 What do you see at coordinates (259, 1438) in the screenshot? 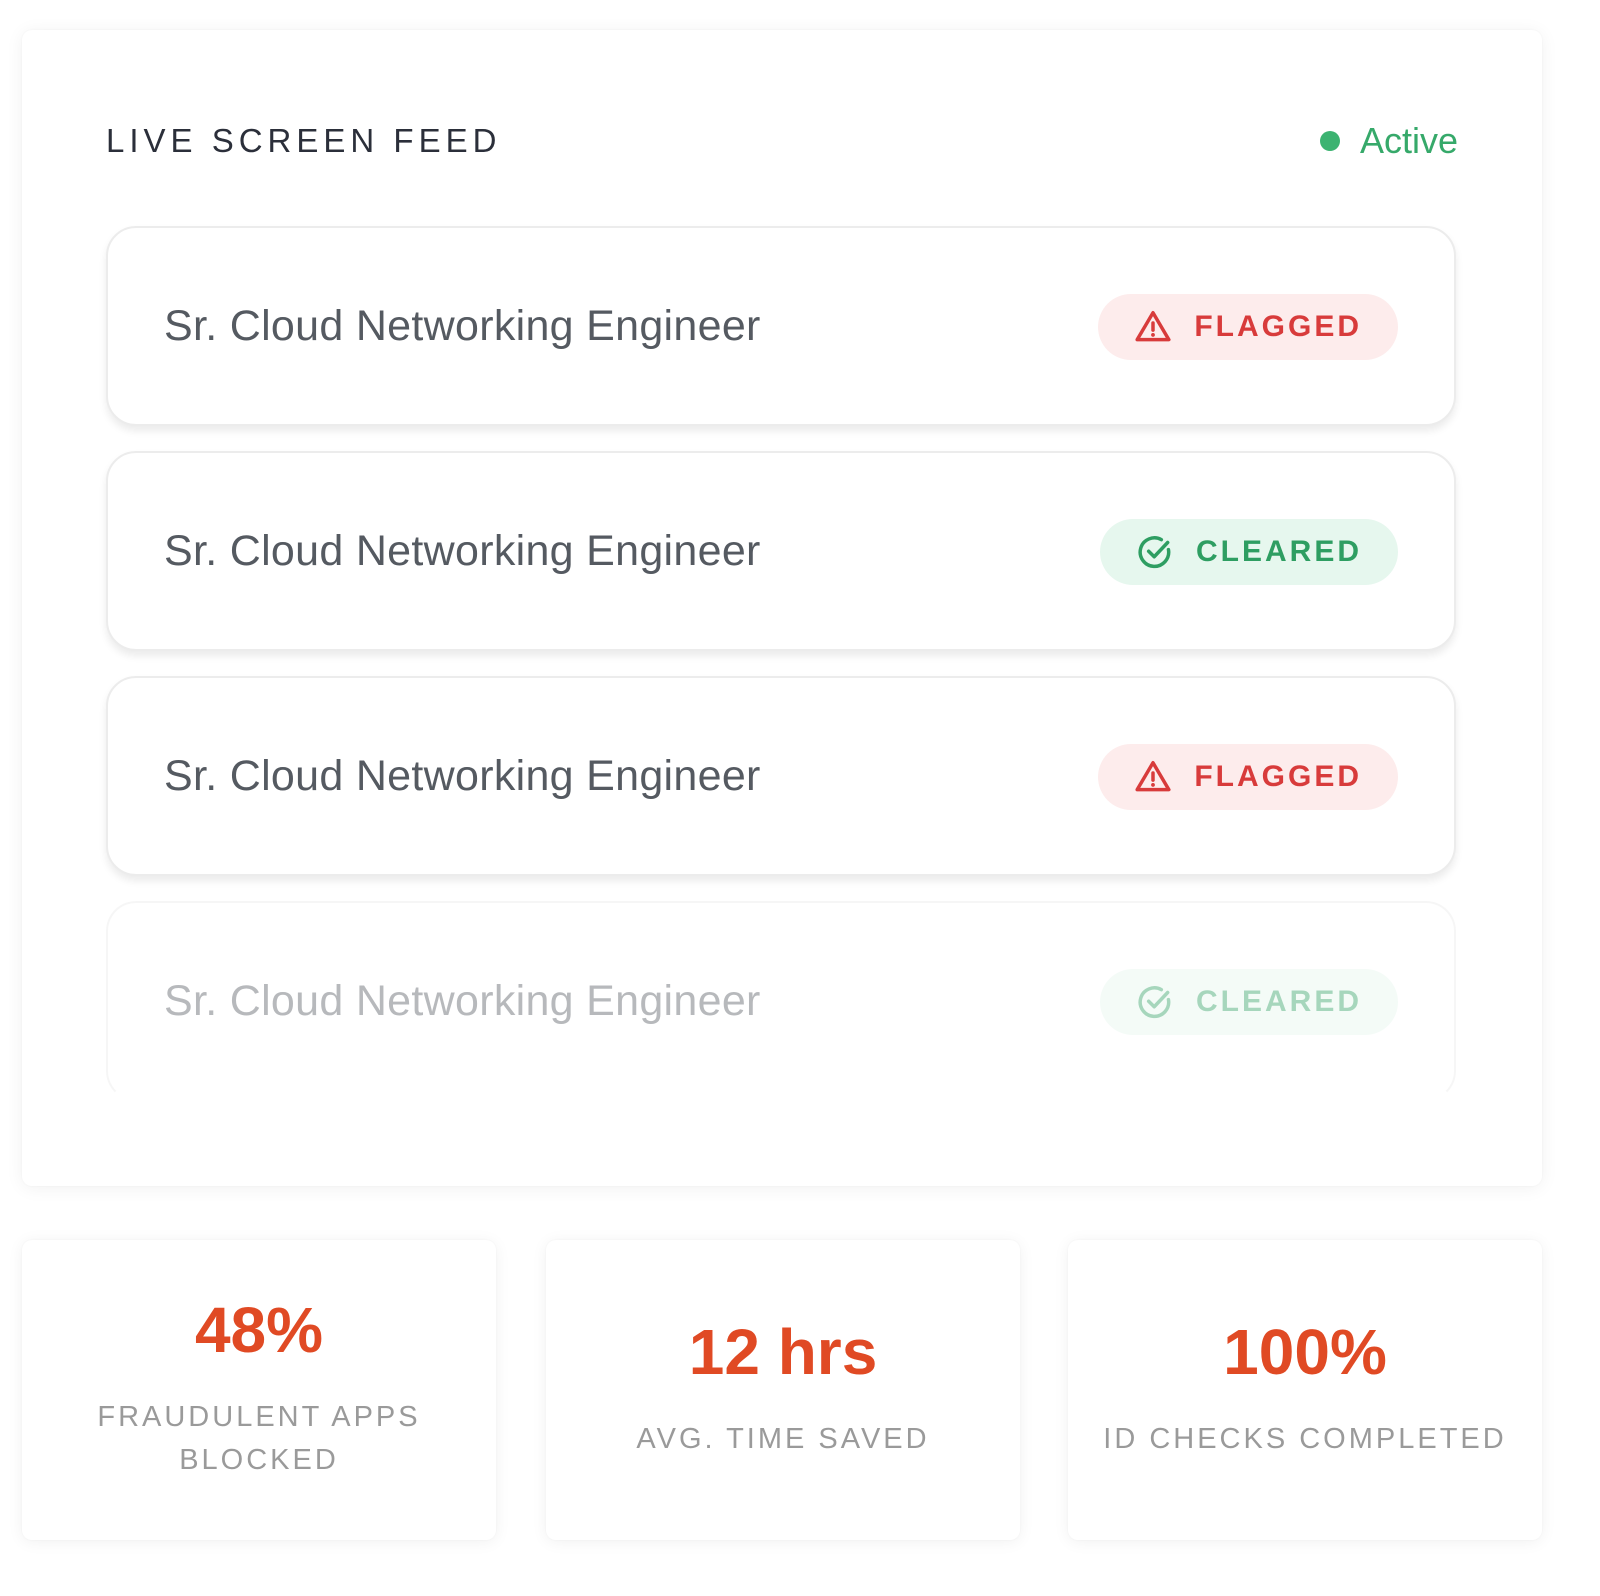
I see `stat-label: FRAUDULENT APPS BLOCKED` at bounding box center [259, 1438].